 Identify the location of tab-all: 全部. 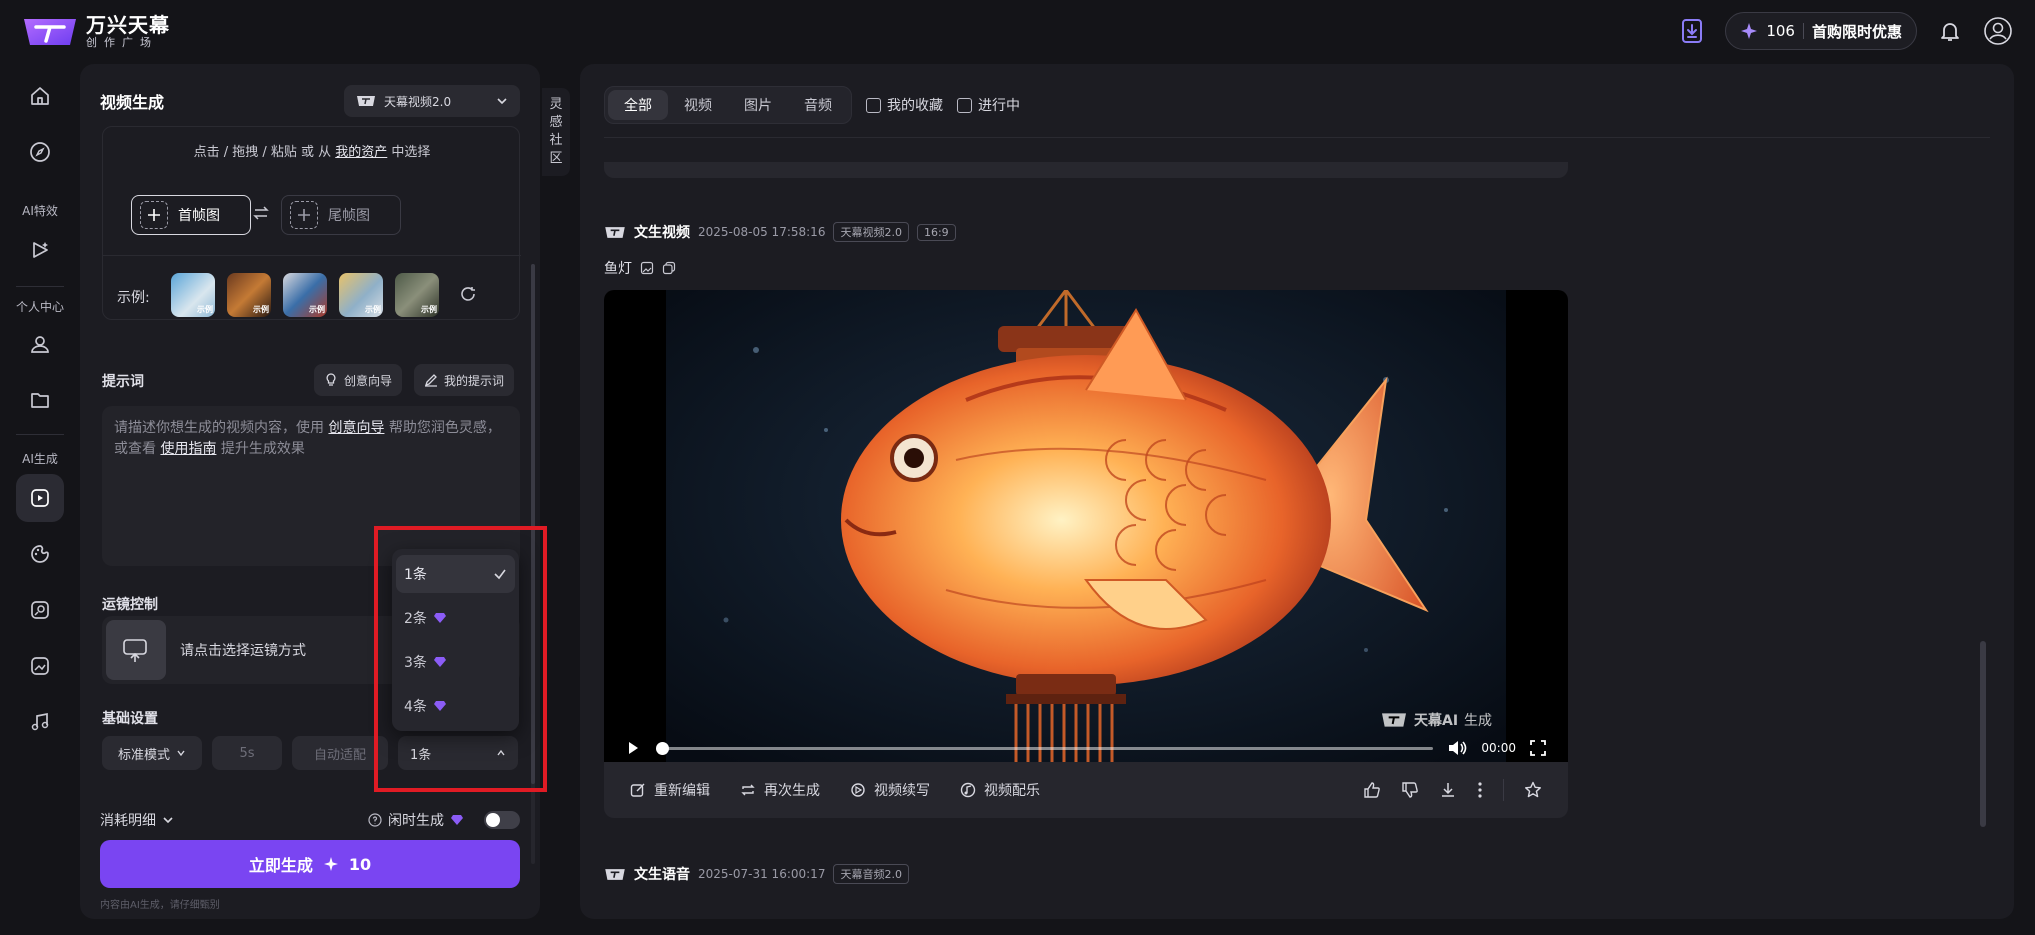
(638, 105).